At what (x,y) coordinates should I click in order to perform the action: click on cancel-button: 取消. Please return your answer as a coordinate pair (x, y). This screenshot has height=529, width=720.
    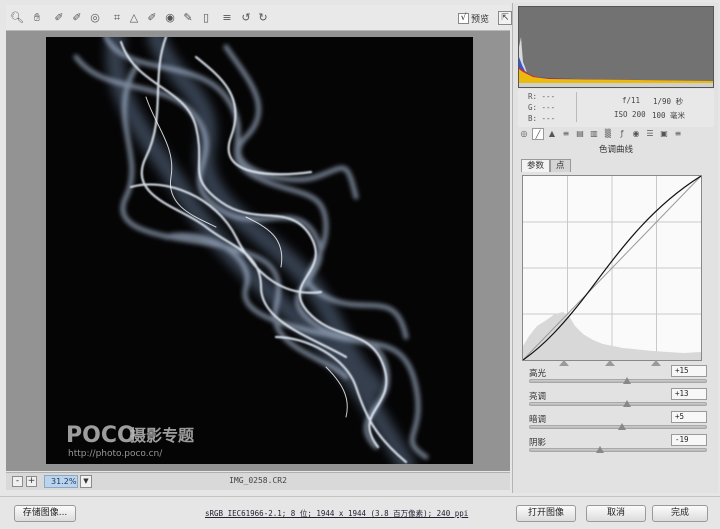
    Looking at the image, I should click on (616, 513).